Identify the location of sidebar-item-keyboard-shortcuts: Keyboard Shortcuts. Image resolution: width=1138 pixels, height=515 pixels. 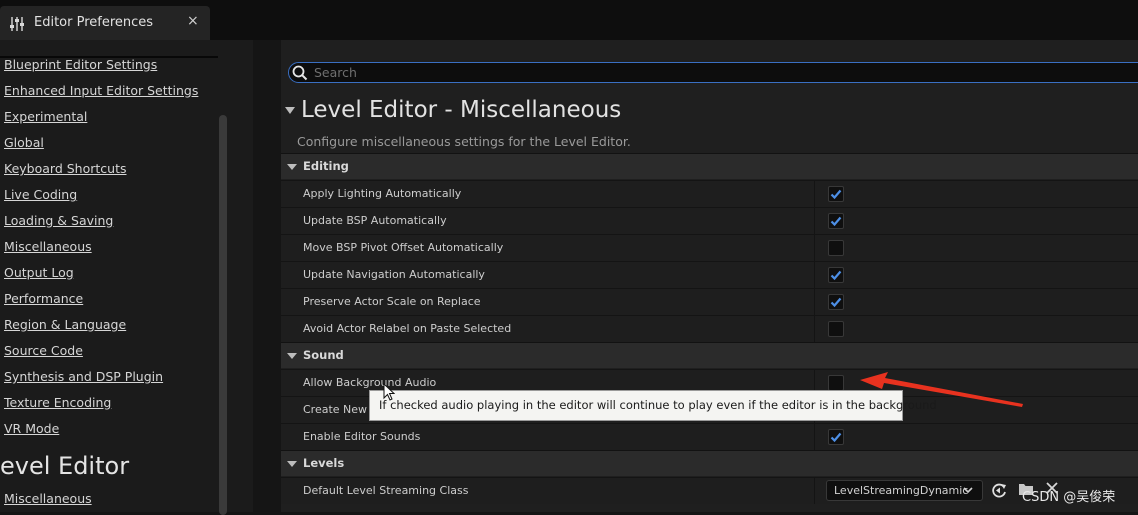
(65, 168).